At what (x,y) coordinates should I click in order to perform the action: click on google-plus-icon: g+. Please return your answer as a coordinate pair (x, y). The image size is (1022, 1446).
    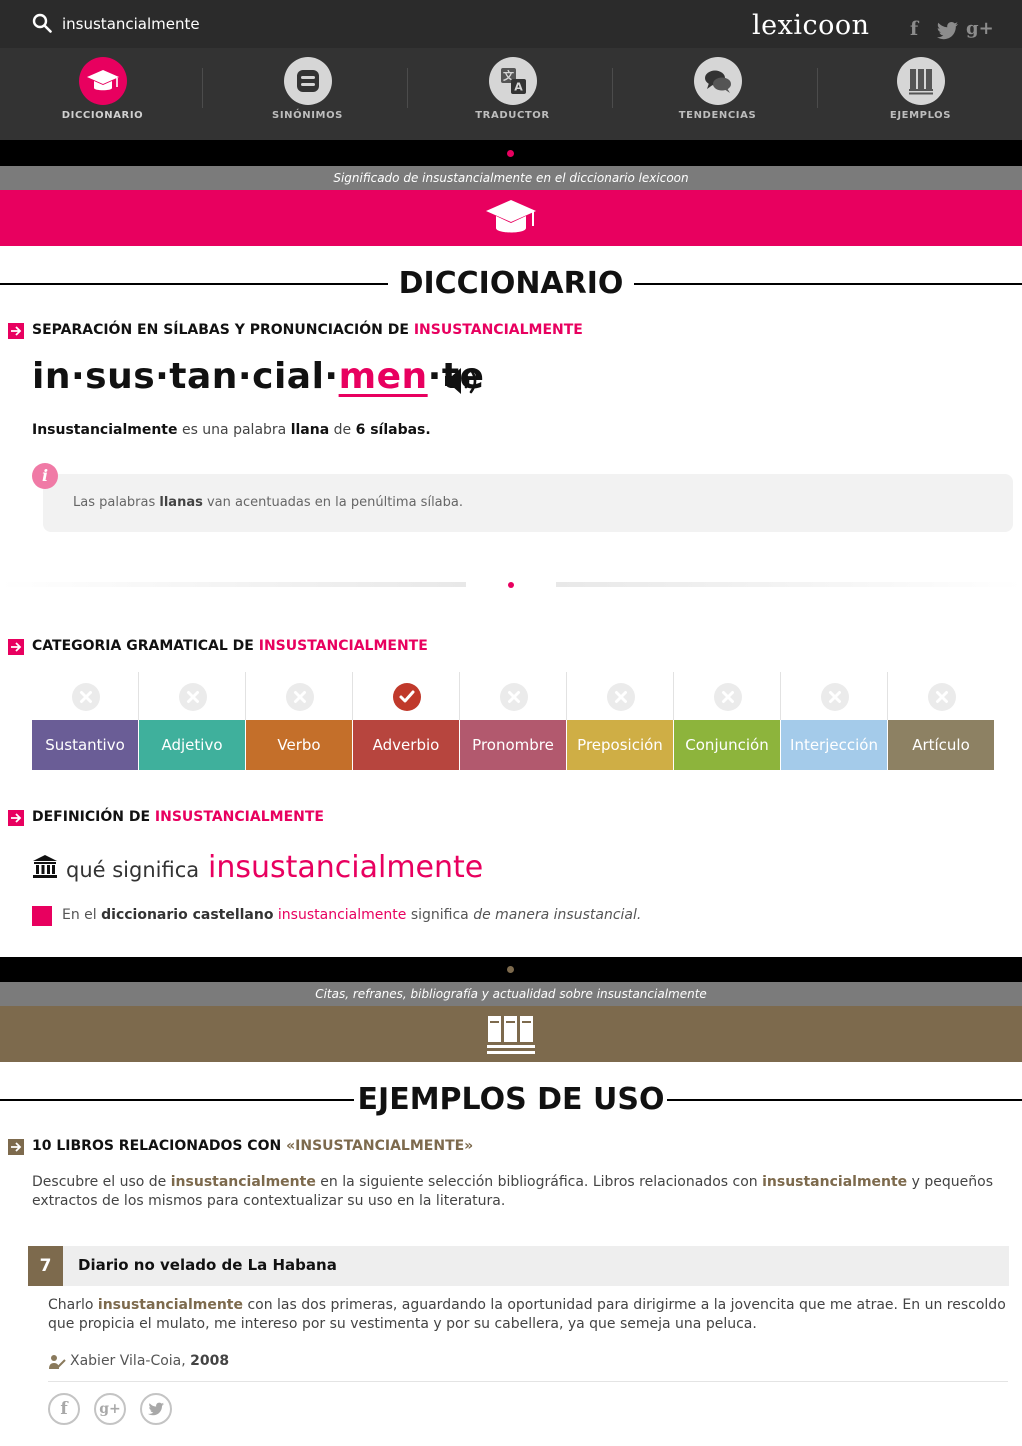
    Looking at the image, I should click on (980, 28).